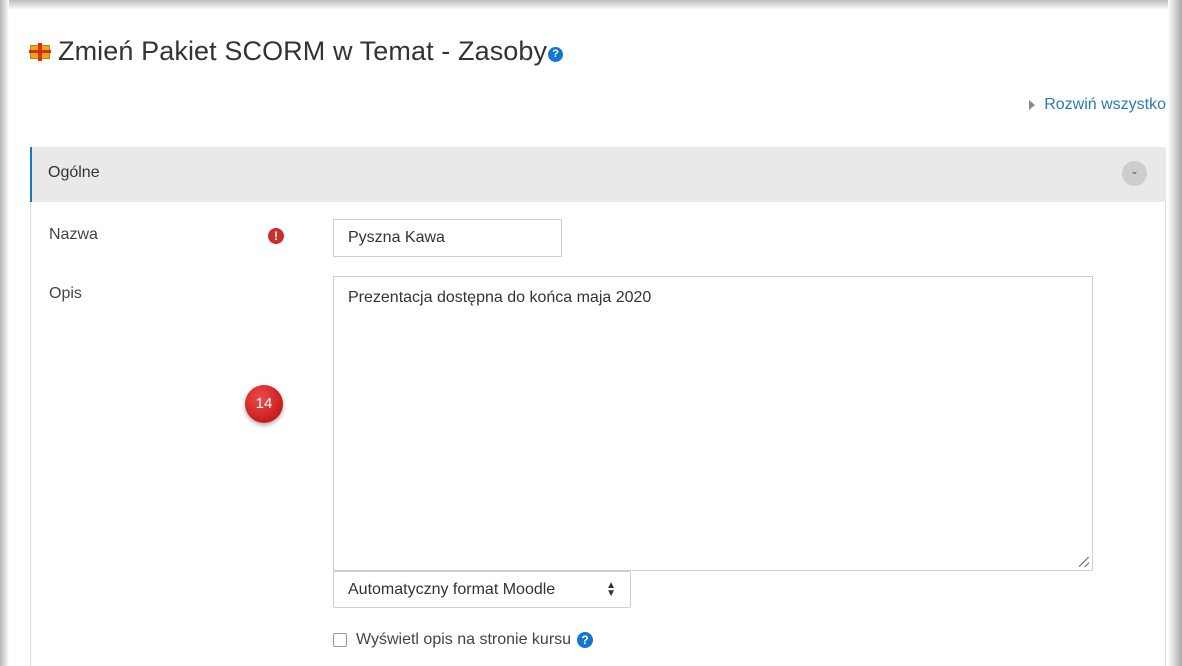  Describe the element at coordinates (4, 333) in the screenshot. I see `window-shadow-left` at that location.